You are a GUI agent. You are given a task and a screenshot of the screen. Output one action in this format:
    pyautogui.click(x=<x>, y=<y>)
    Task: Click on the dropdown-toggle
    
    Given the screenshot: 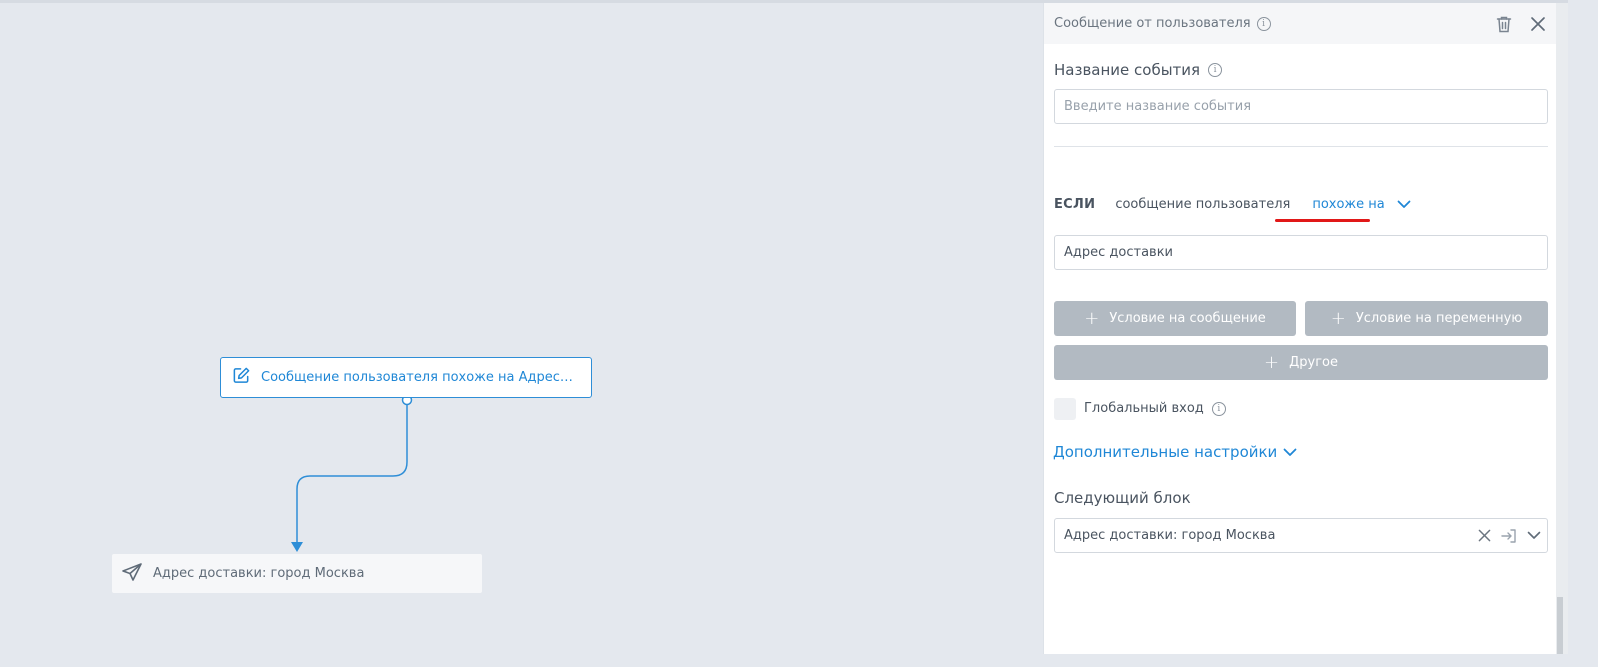 What is the action you would take?
    pyautogui.click(x=1534, y=535)
    